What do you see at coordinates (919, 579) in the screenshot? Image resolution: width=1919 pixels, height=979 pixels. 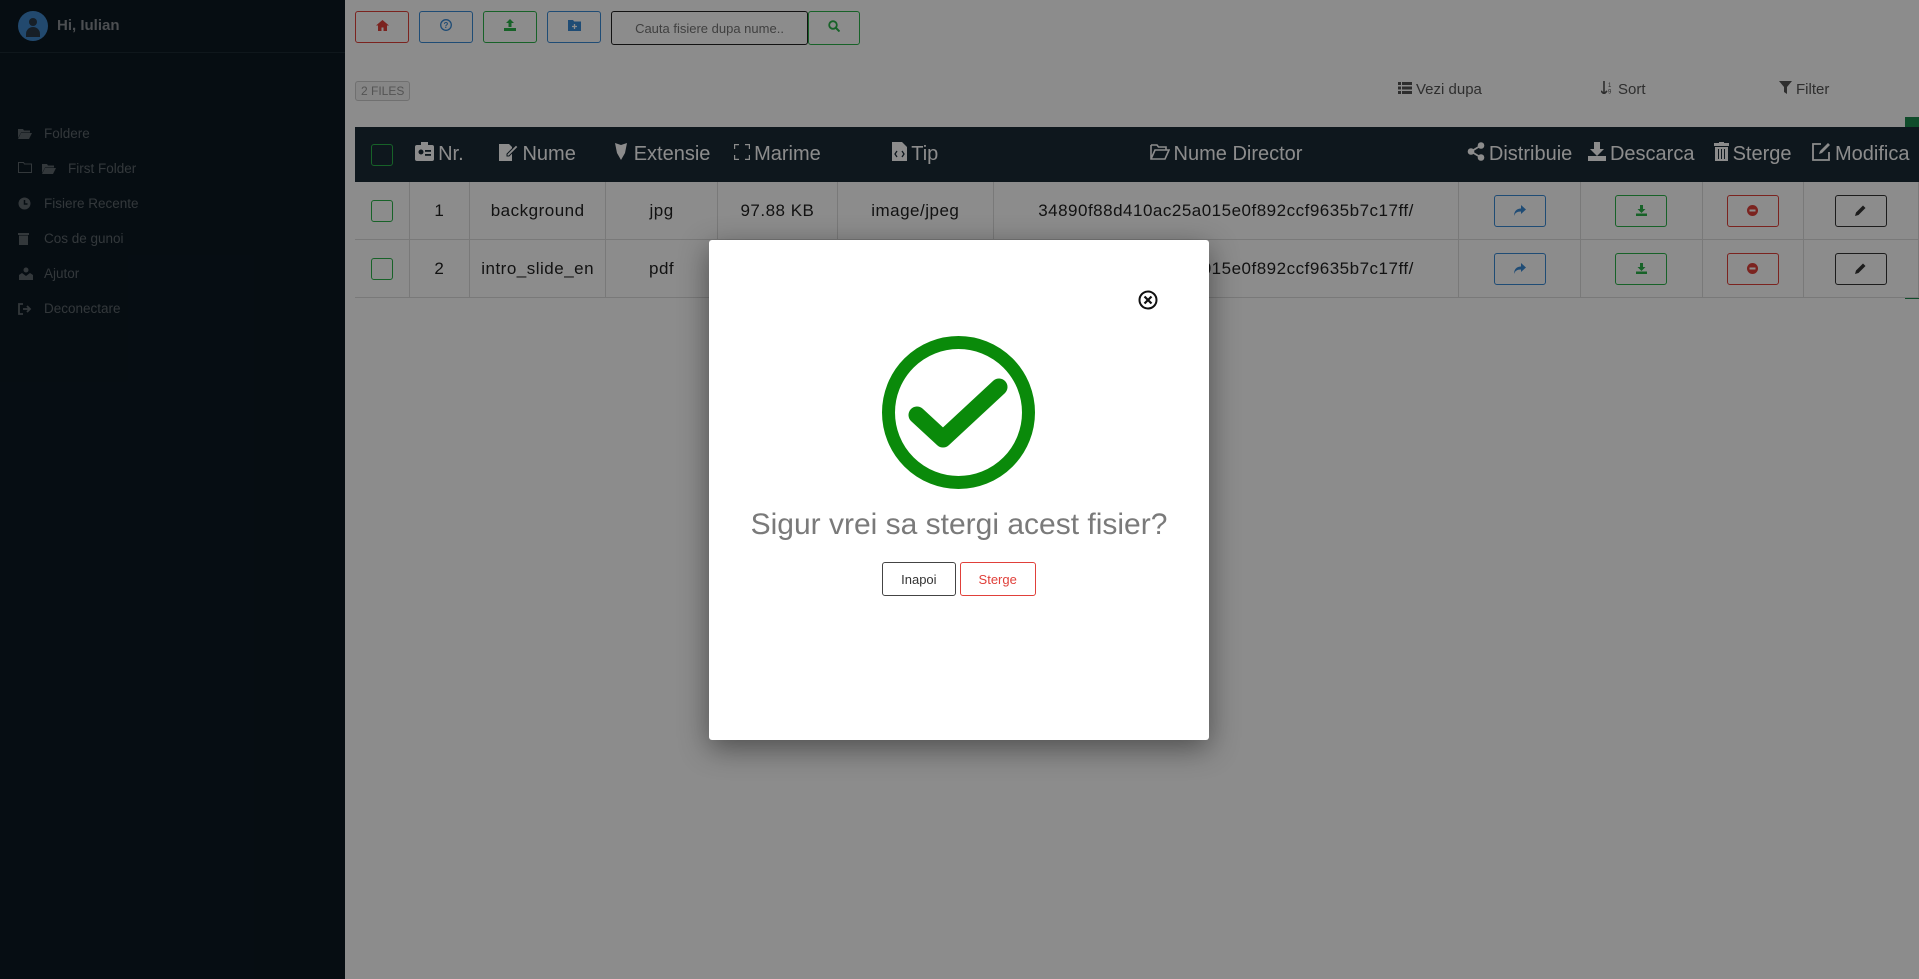 I see `back-button: Inapoi` at bounding box center [919, 579].